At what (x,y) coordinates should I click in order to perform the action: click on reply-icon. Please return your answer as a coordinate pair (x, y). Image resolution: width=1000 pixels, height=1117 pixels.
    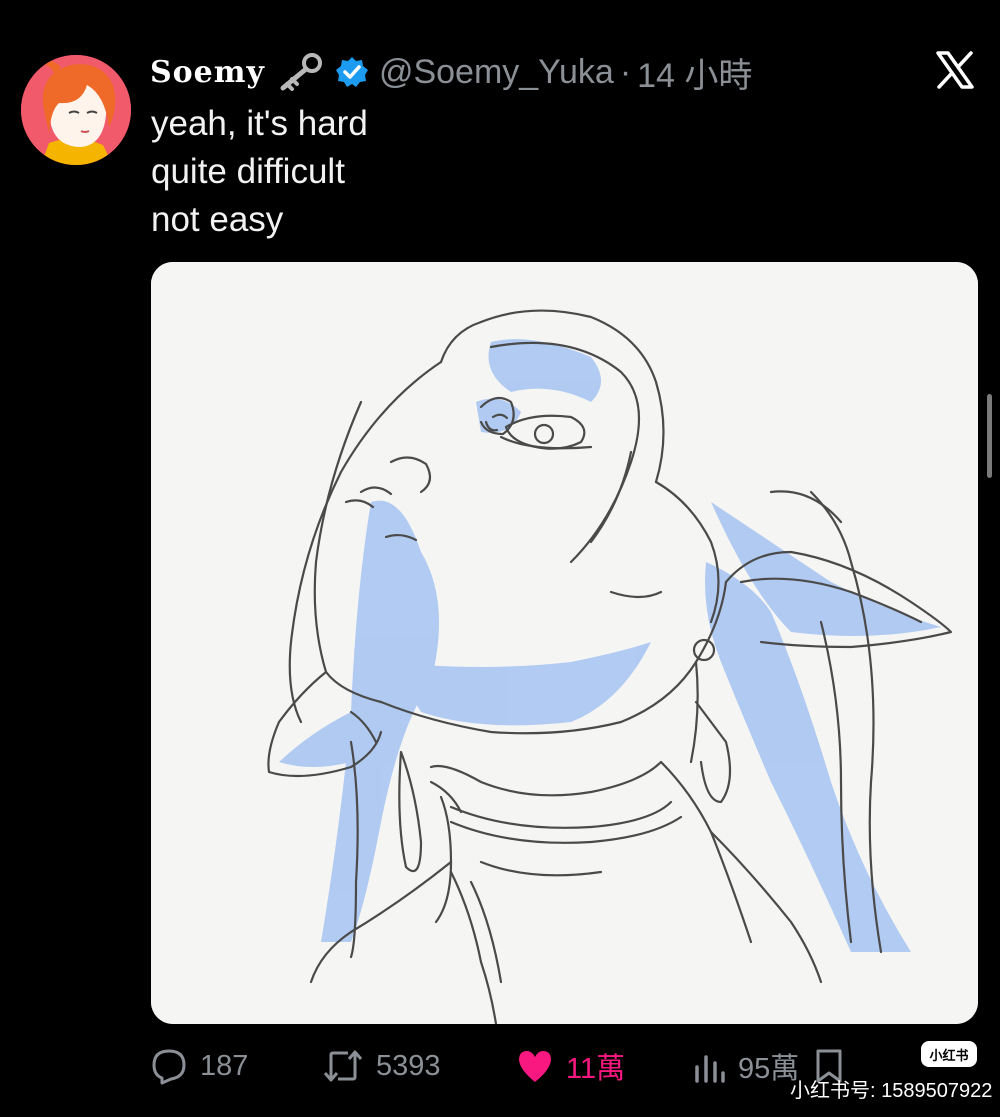
    Looking at the image, I should click on (169, 1066).